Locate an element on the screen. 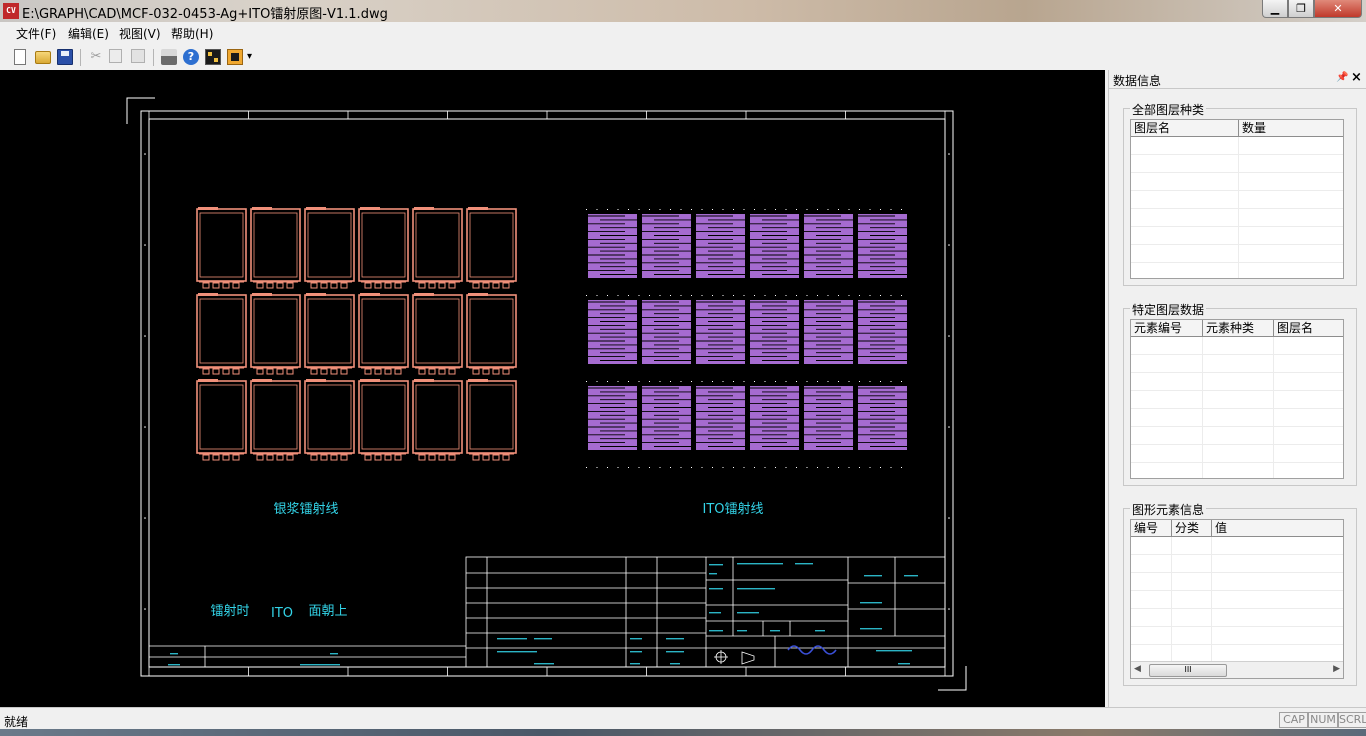  paste-icon is located at coordinates (138, 56).